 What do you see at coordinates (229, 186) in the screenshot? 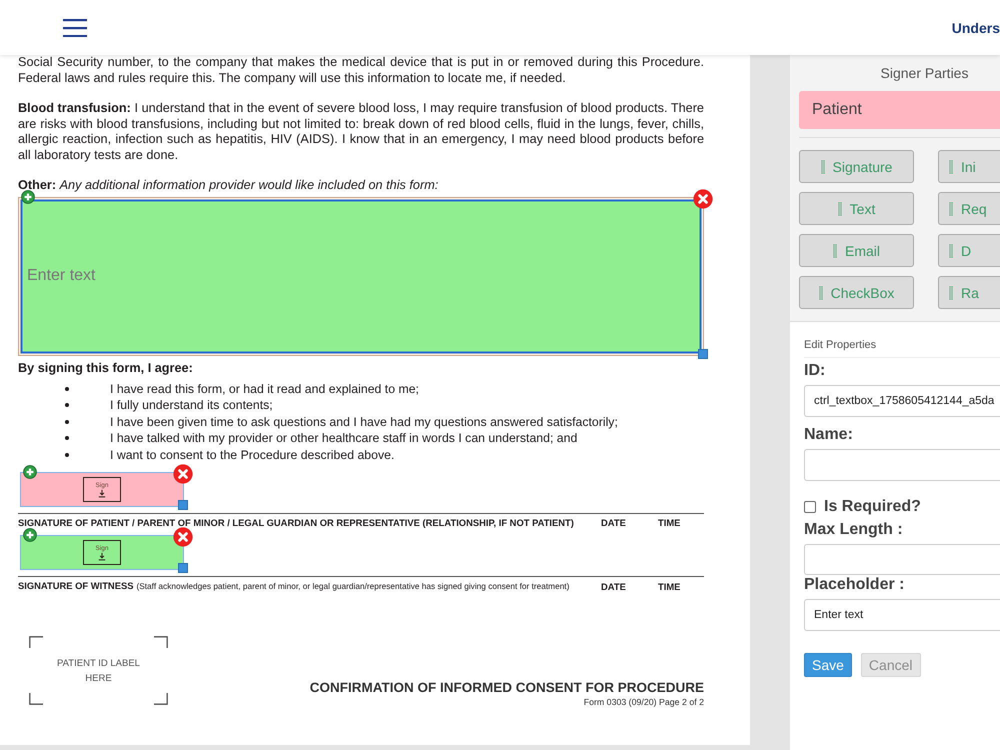
I see `field-caption: Other: Any additional information provider would like included on this form:` at bounding box center [229, 186].